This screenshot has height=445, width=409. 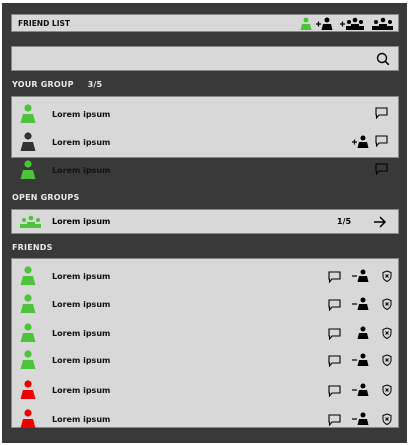 What do you see at coordinates (380, 222) in the screenshot?
I see `arrow-right-icon` at bounding box center [380, 222].